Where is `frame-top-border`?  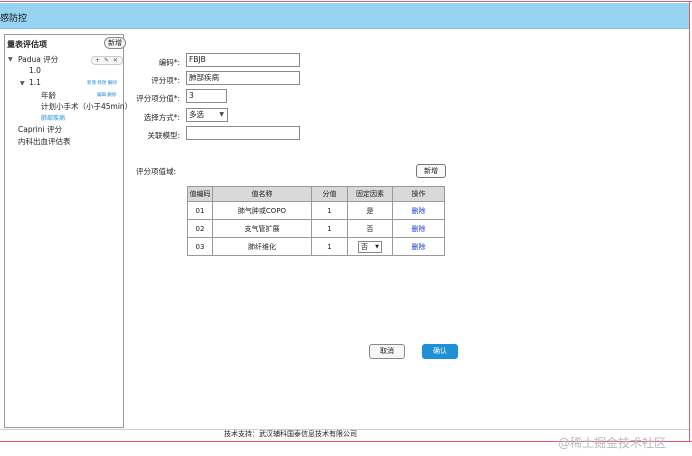 frame-top-border is located at coordinates (346, 1).